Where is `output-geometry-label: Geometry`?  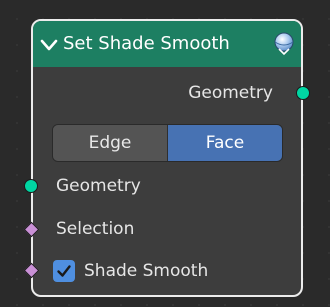
output-geometry-label: Geometry is located at coordinates (230, 93).